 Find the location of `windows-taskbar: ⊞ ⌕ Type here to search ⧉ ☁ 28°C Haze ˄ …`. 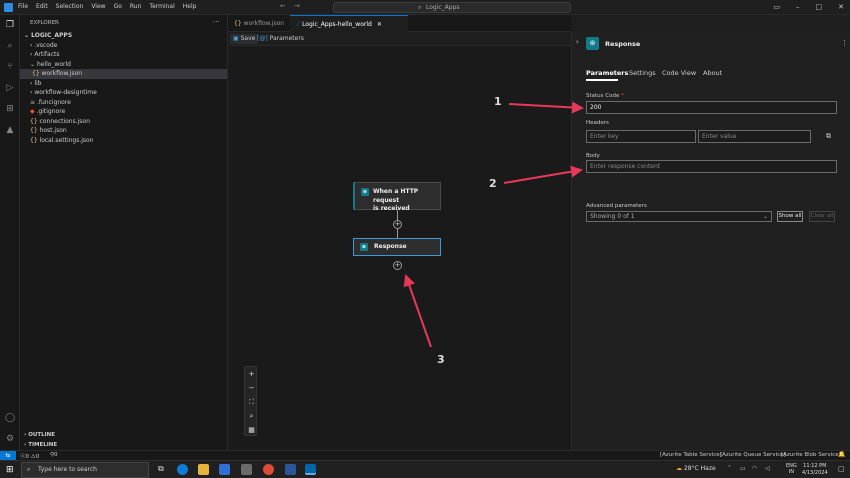

windows-taskbar: ⊞ ⌕ Type here to search ⧉ ☁ 28°C Haze ˄ … is located at coordinates (425, 469).